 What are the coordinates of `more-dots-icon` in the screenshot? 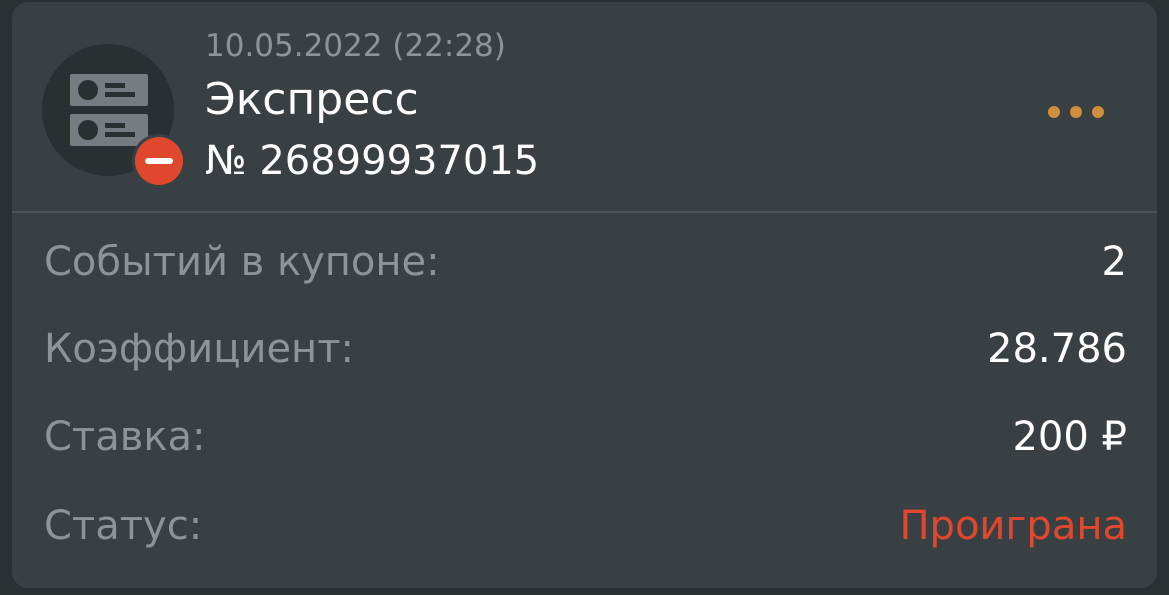 It's located at (1076, 112).